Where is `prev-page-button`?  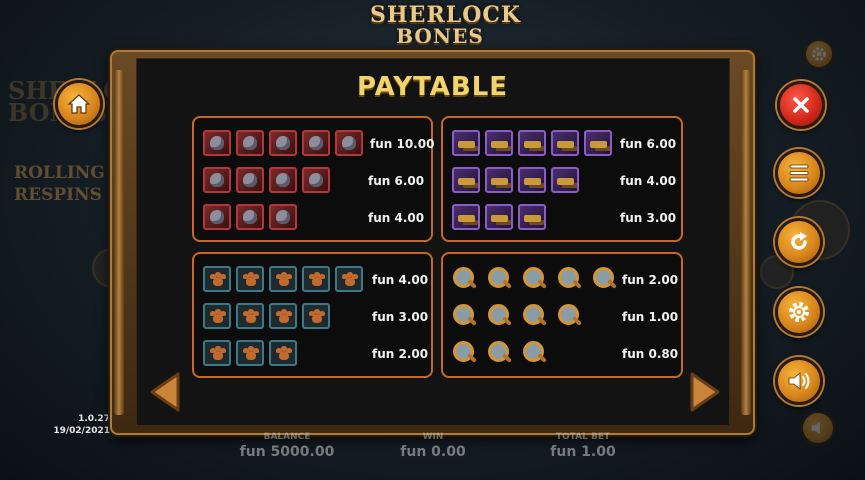
prev-page-button is located at coordinates (165, 392).